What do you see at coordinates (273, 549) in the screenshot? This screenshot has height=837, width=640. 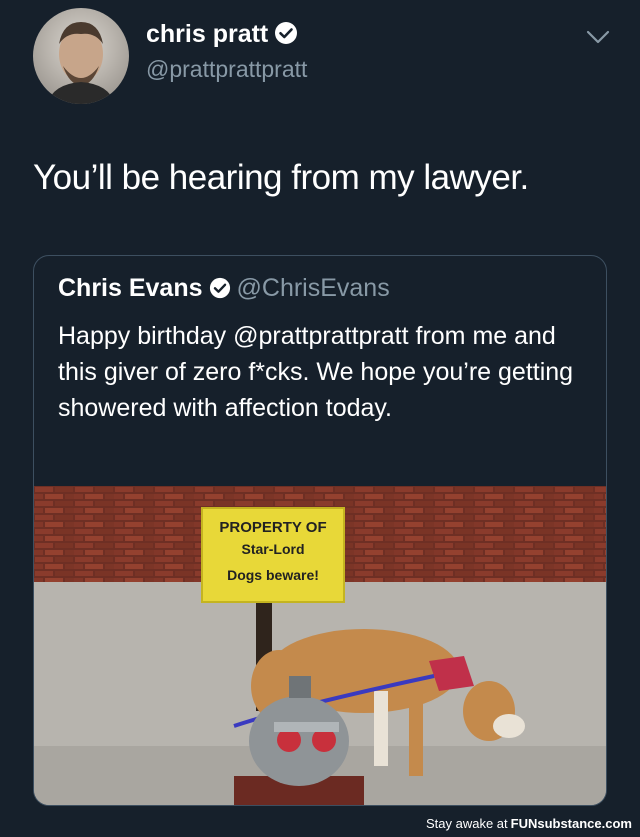 I see `sign-line-2: Star-Lord` at bounding box center [273, 549].